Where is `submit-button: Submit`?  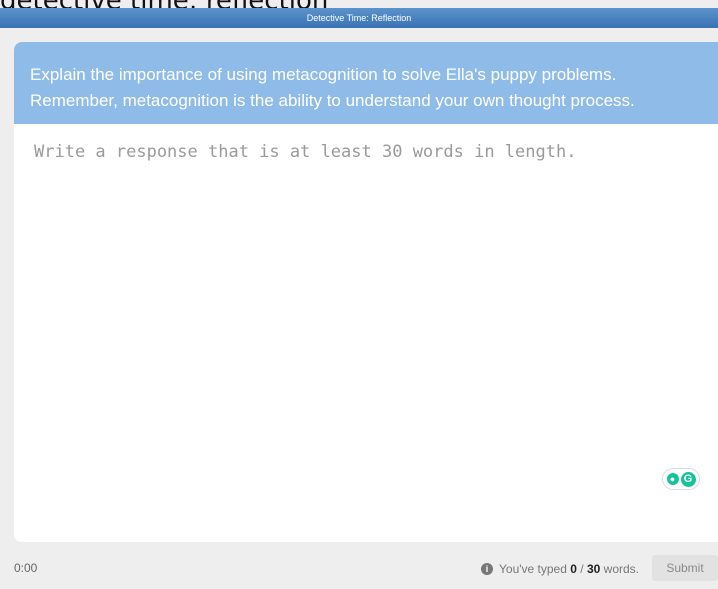
submit-button: Submit is located at coordinates (685, 568).